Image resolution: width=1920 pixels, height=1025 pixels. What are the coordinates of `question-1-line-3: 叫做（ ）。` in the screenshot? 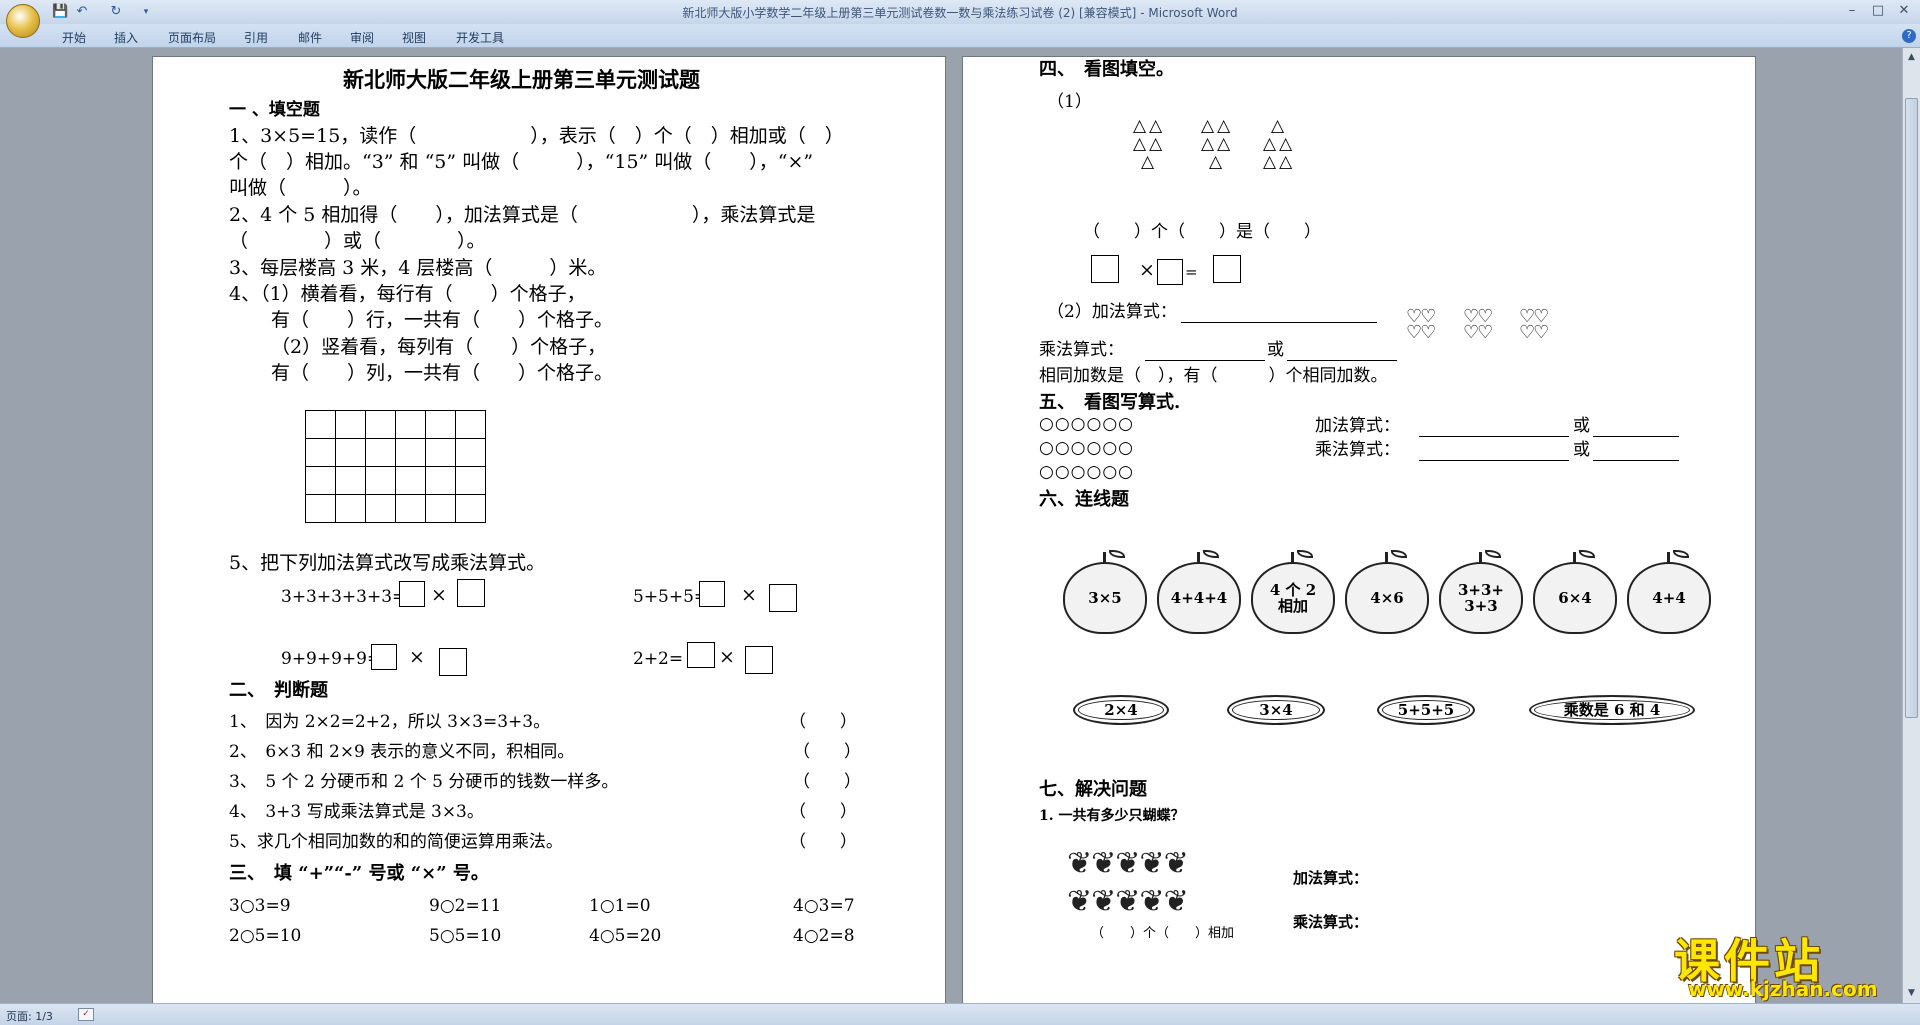 It's located at (300, 188).